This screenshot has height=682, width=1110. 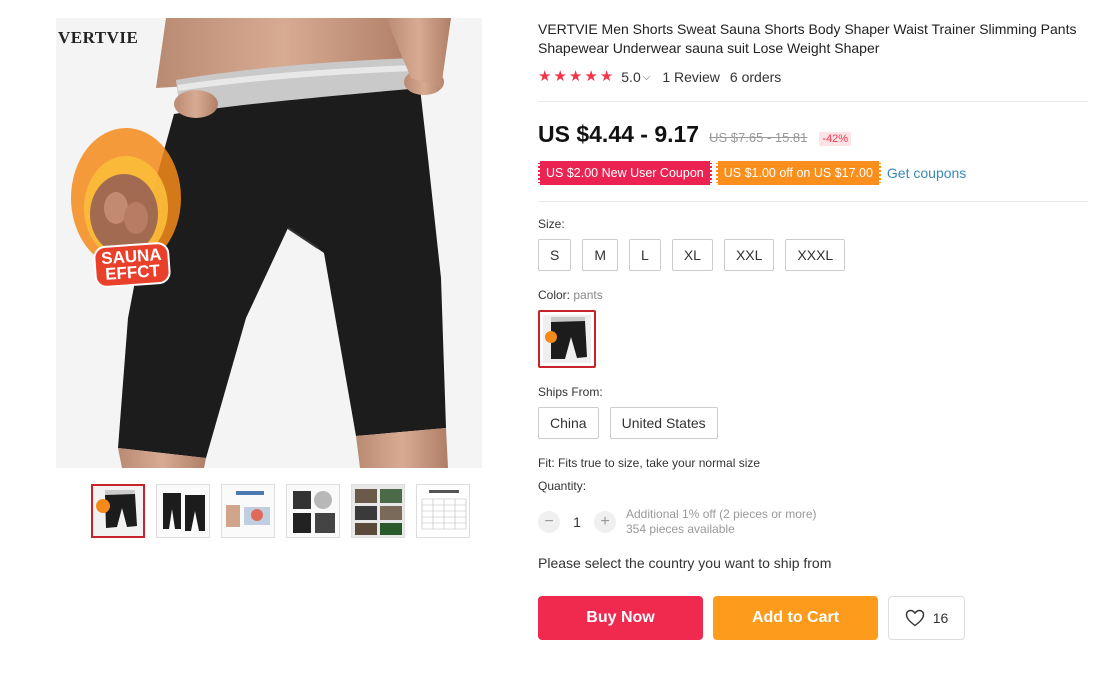 I want to click on quantity-label: Quantity:, so click(x=562, y=486).